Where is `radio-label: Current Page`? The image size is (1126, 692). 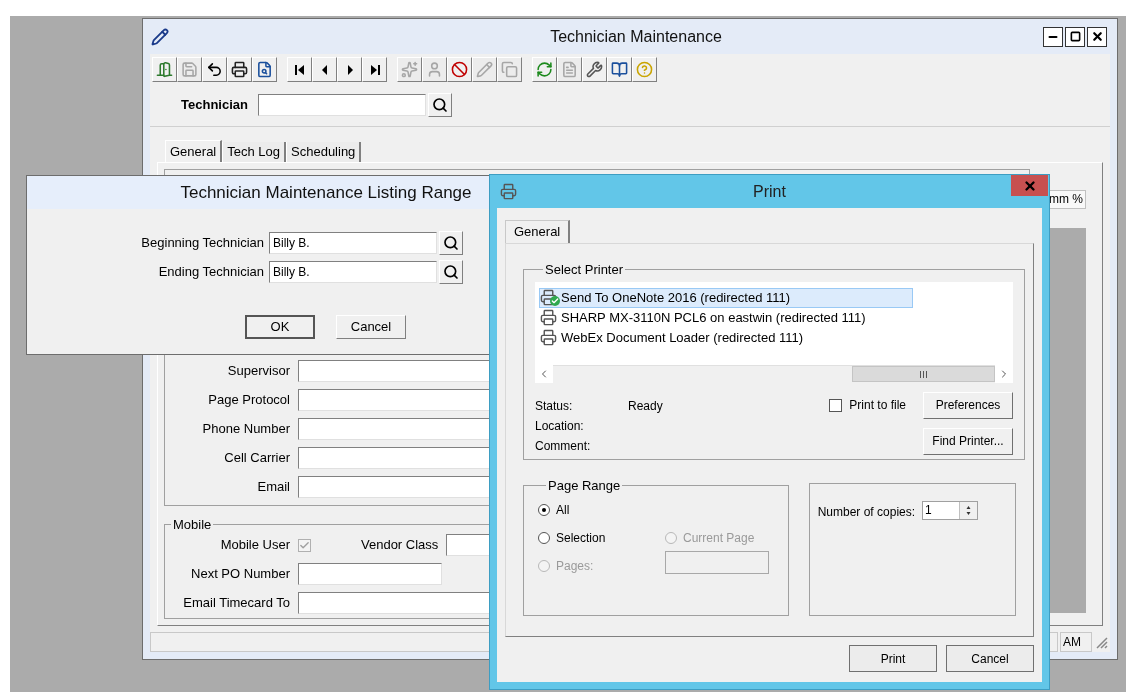 radio-label: Current Page is located at coordinates (719, 538).